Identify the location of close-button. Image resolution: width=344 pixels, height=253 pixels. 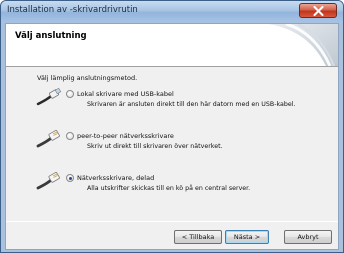
(318, 10).